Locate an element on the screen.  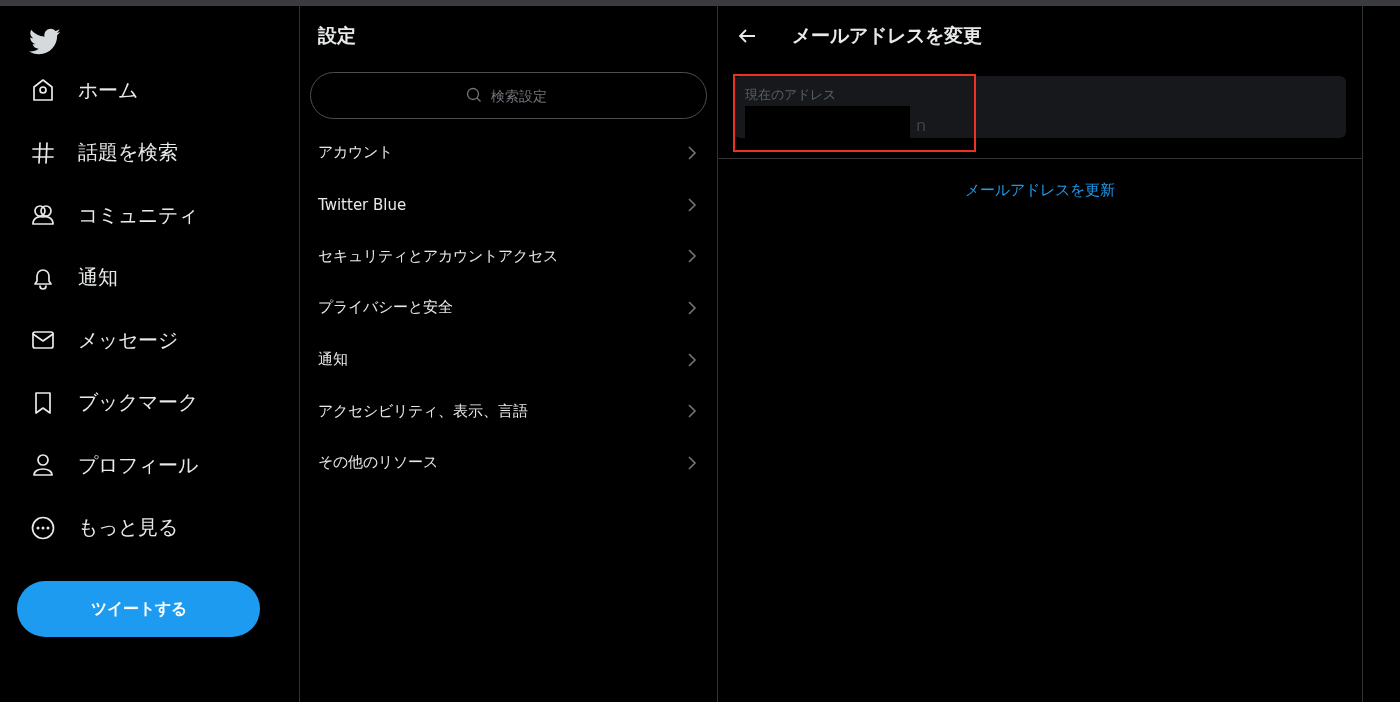
nav-item: 通知 is located at coordinates (67, 277).